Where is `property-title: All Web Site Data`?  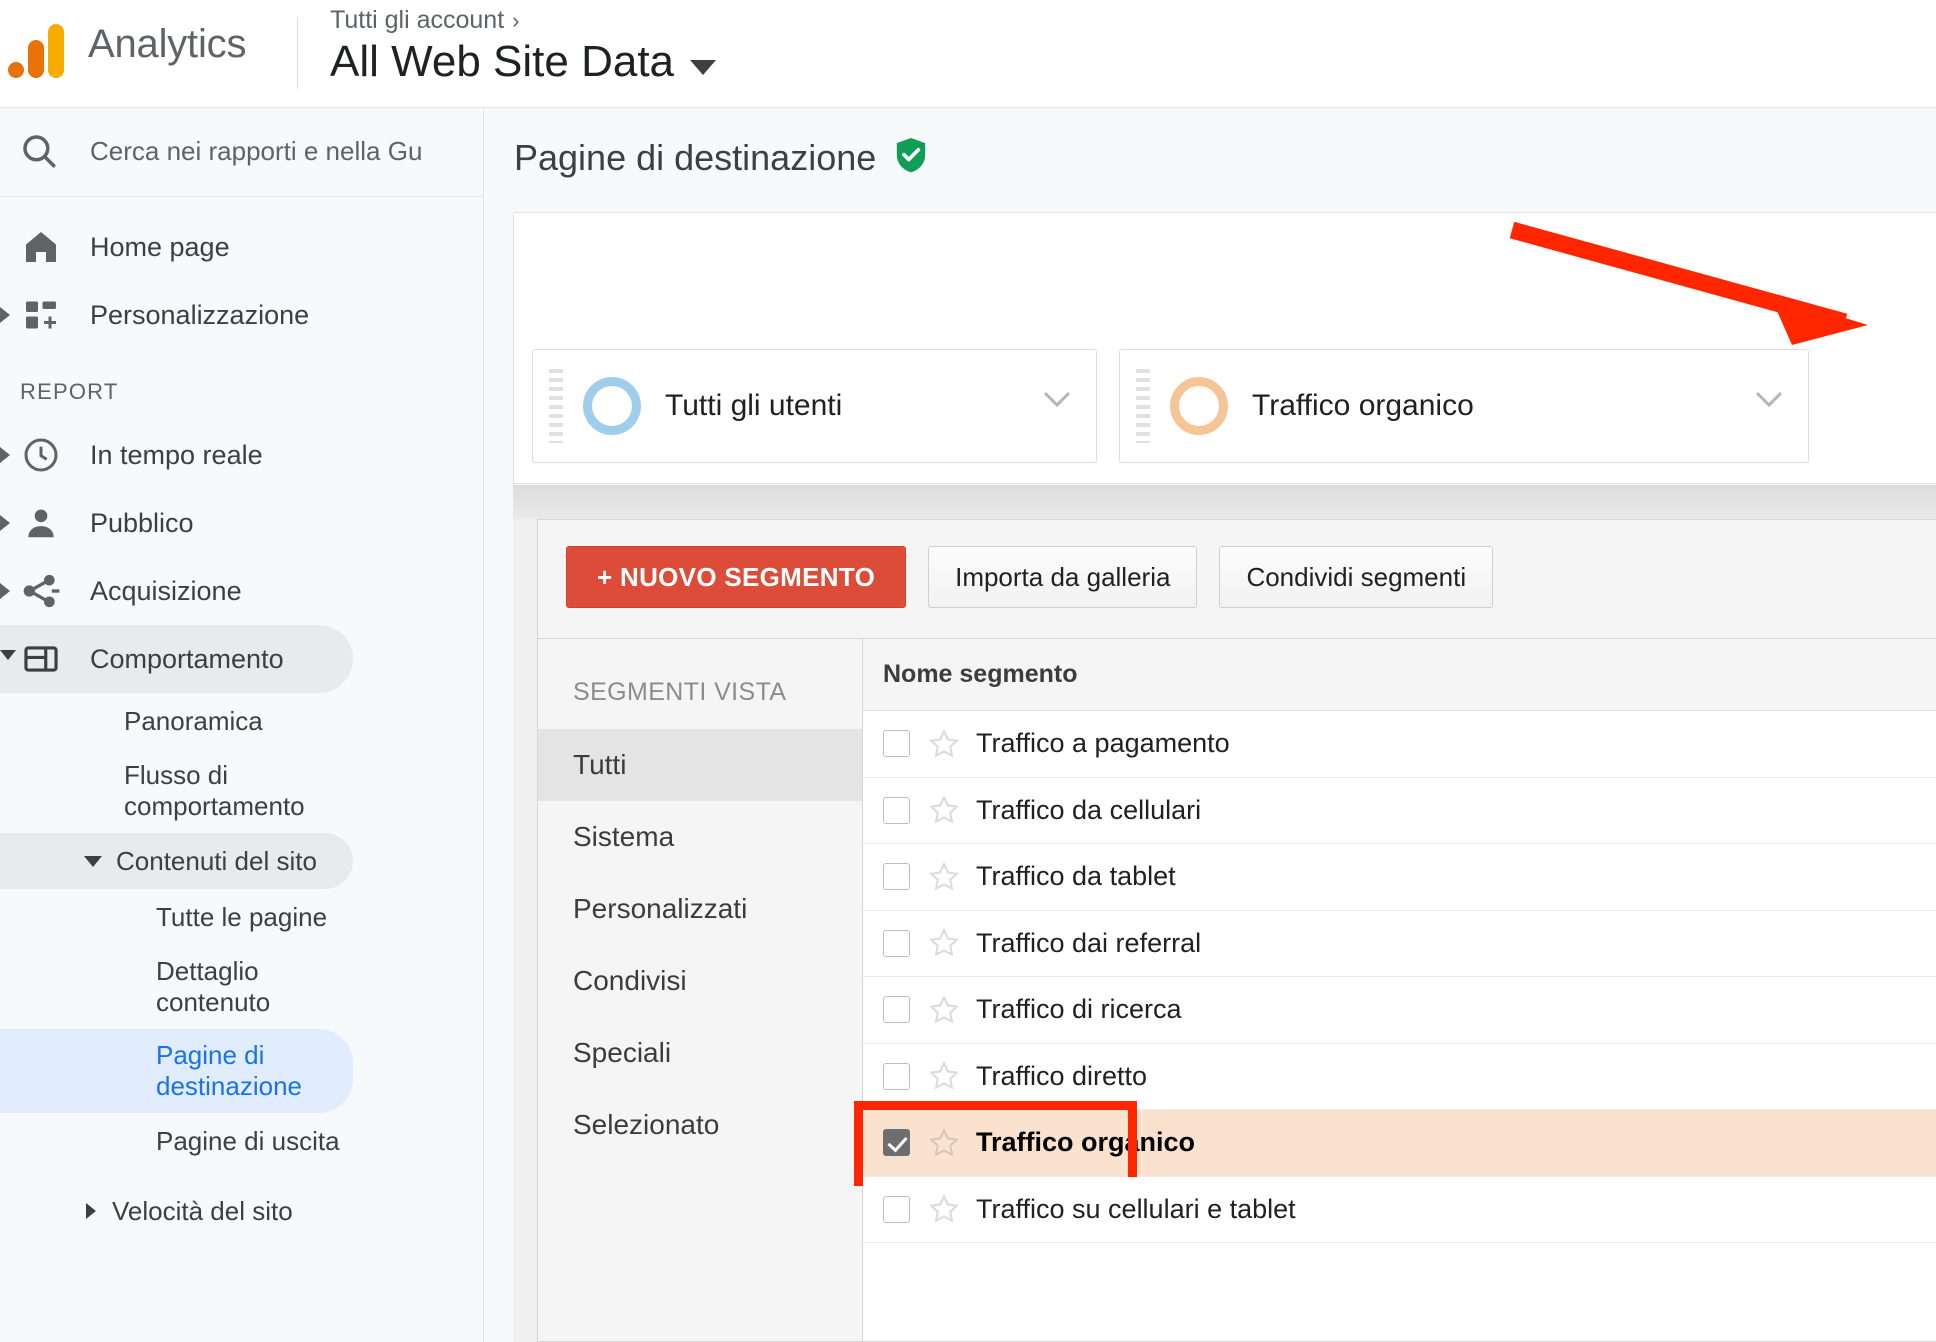
property-title: All Web Site Data is located at coordinates (523, 62).